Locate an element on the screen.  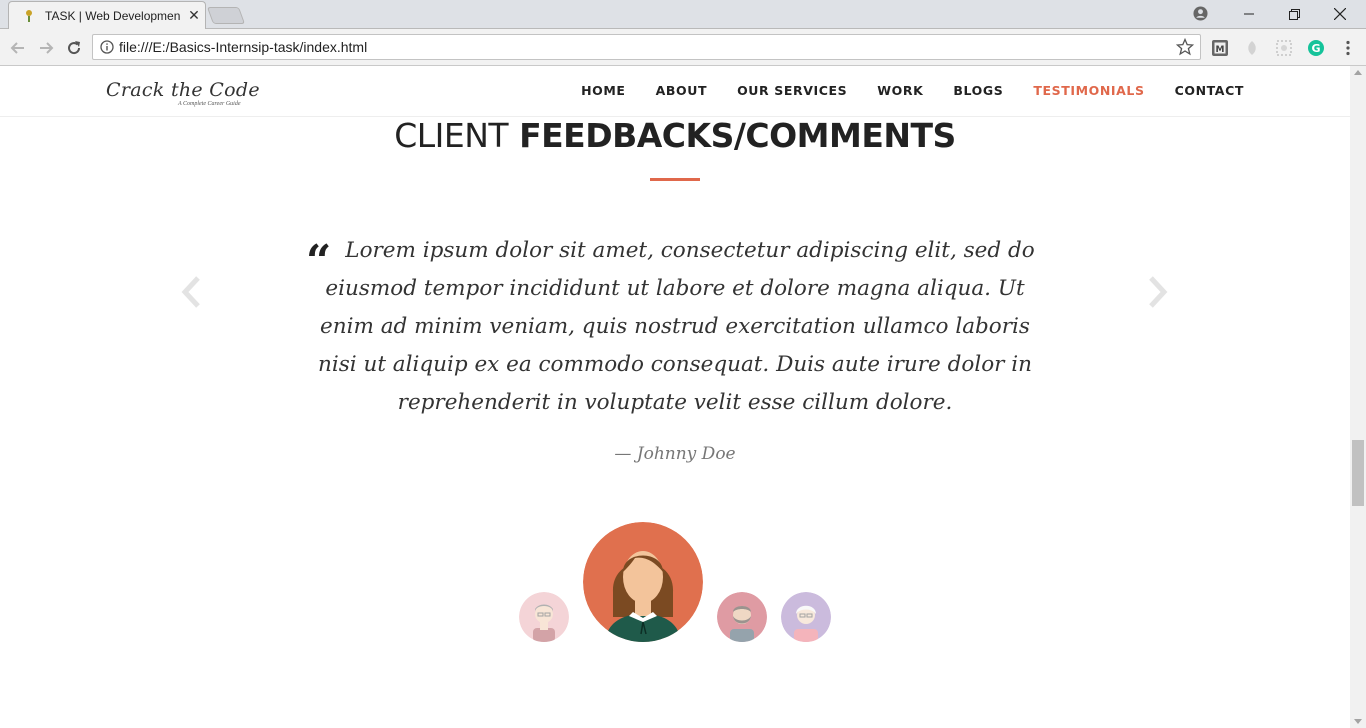
forward-button is located at coordinates (46, 48).